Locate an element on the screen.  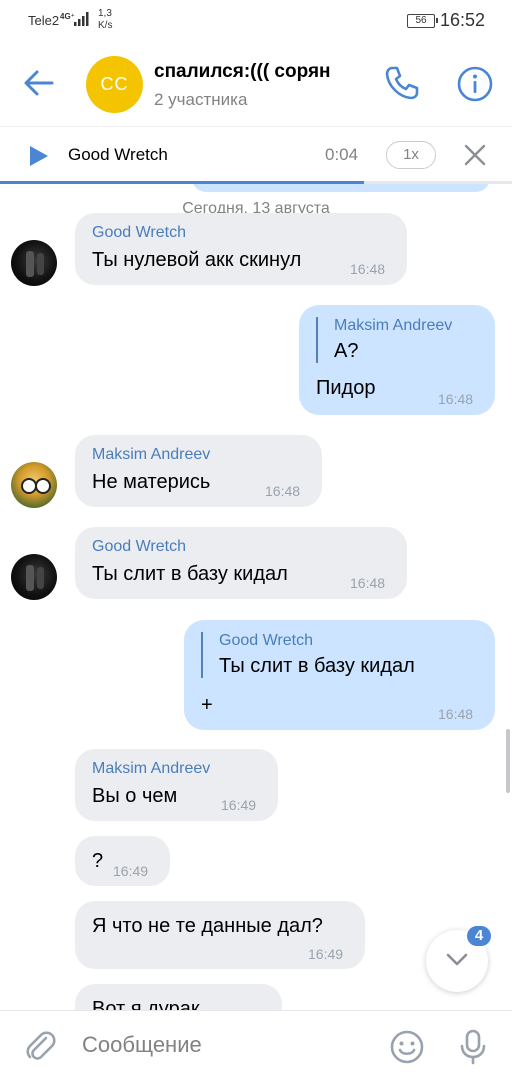
message-bubble: Вот я дурак is located at coordinates (178, 997).